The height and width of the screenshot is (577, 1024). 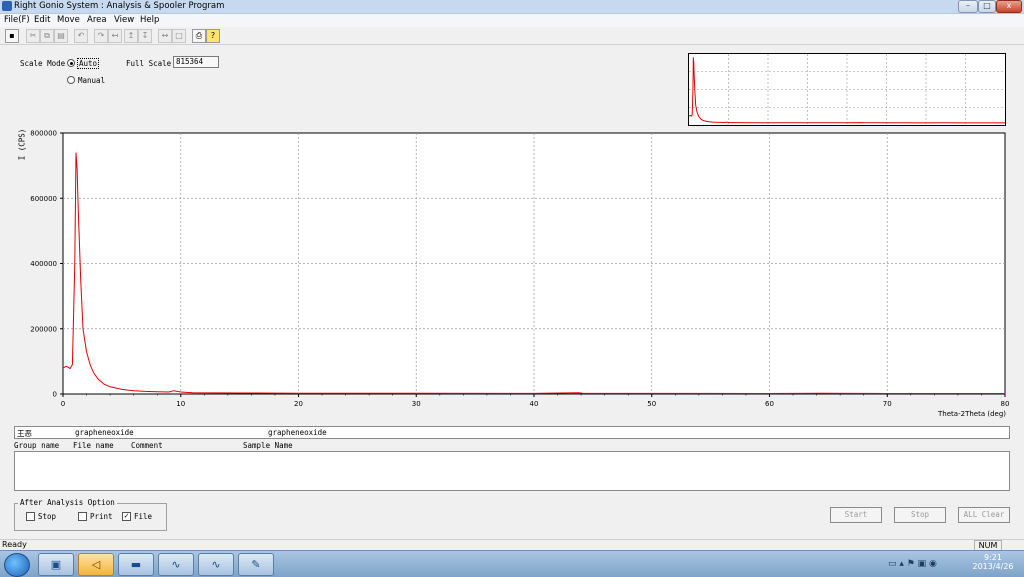 I want to click on status-bar: Ready NUM, so click(x=512, y=545).